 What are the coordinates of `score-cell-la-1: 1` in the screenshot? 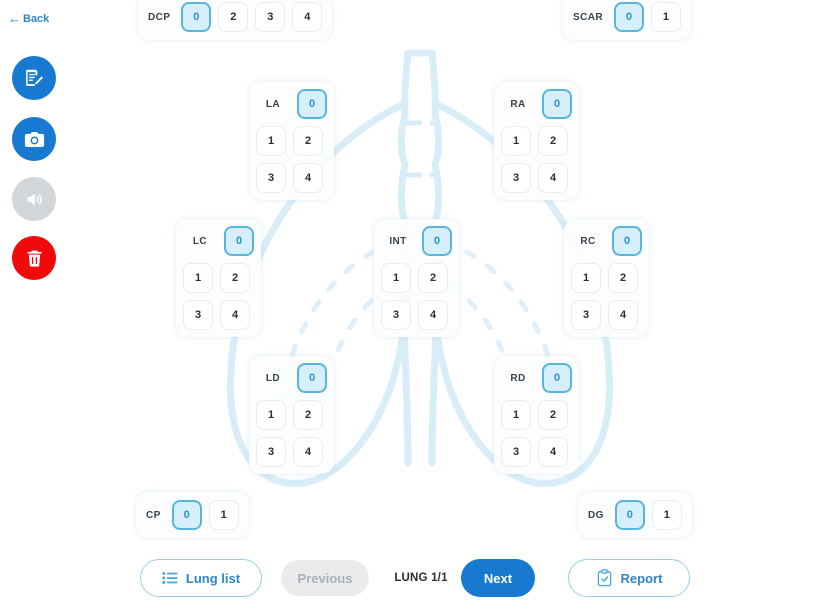 It's located at (271, 141).